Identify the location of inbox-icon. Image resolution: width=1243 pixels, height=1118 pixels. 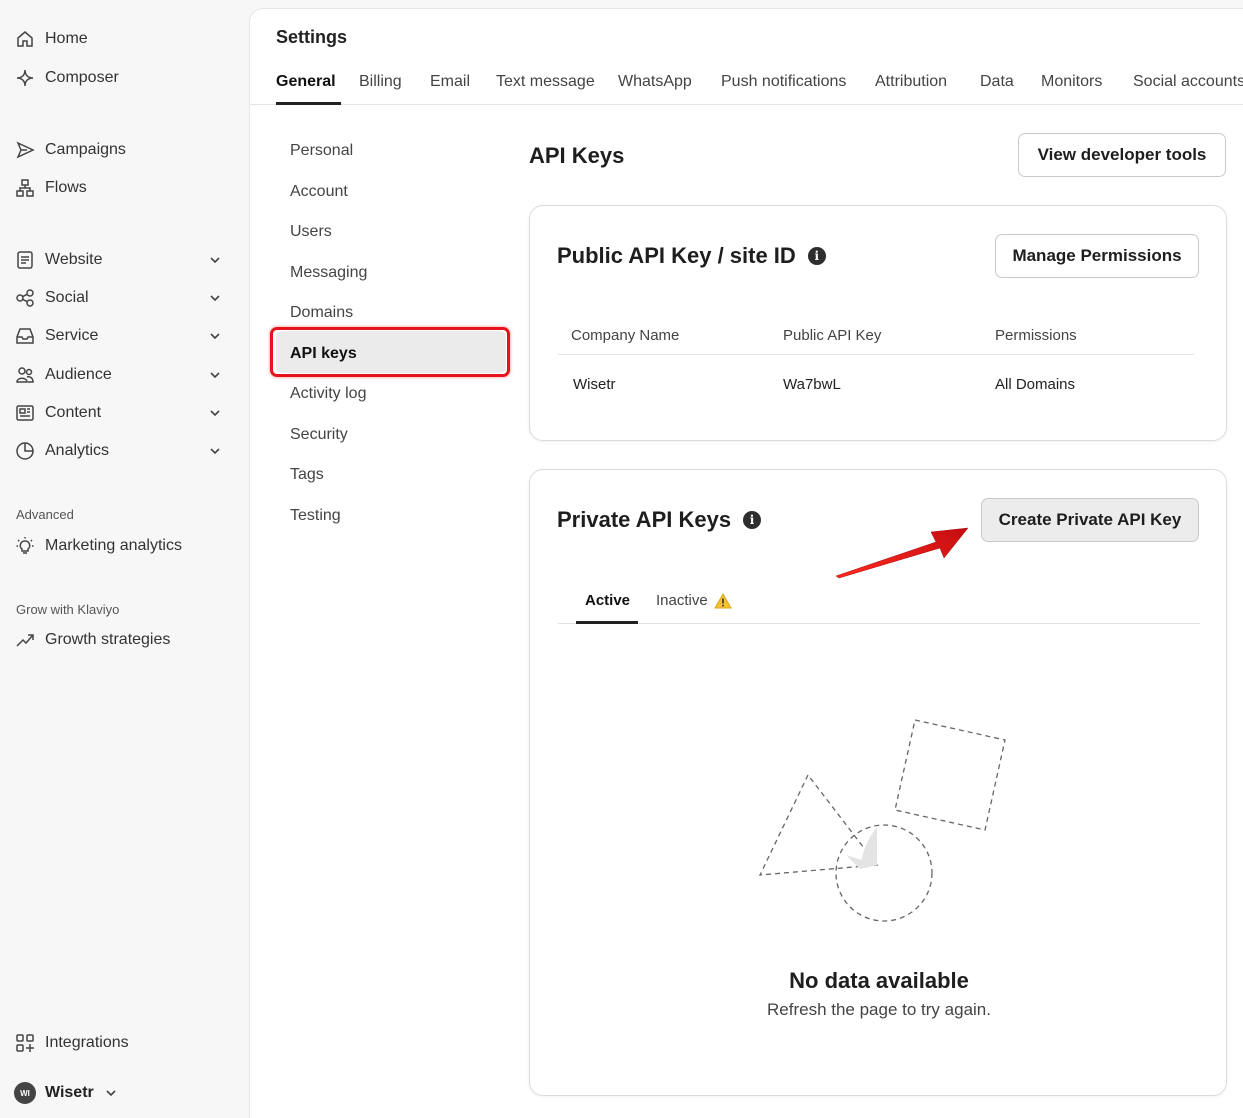
(25, 336).